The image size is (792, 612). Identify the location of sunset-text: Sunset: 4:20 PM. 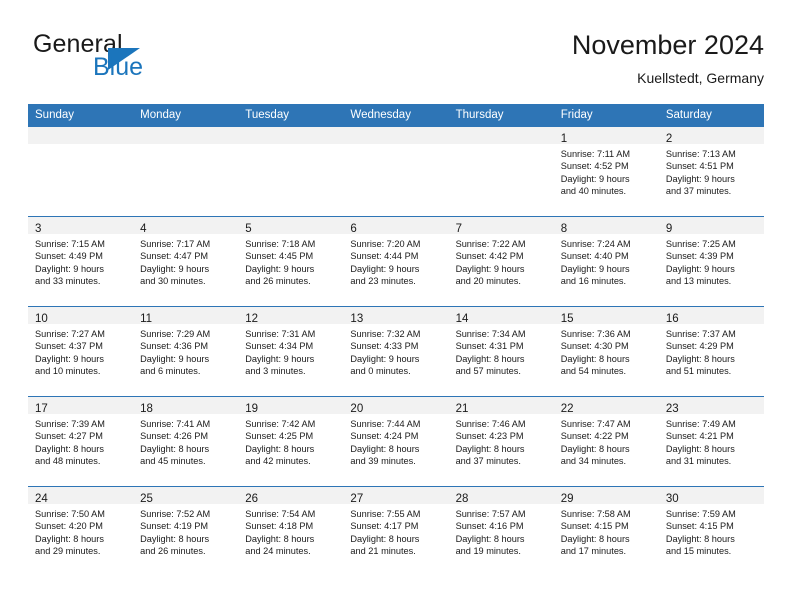
(69, 526).